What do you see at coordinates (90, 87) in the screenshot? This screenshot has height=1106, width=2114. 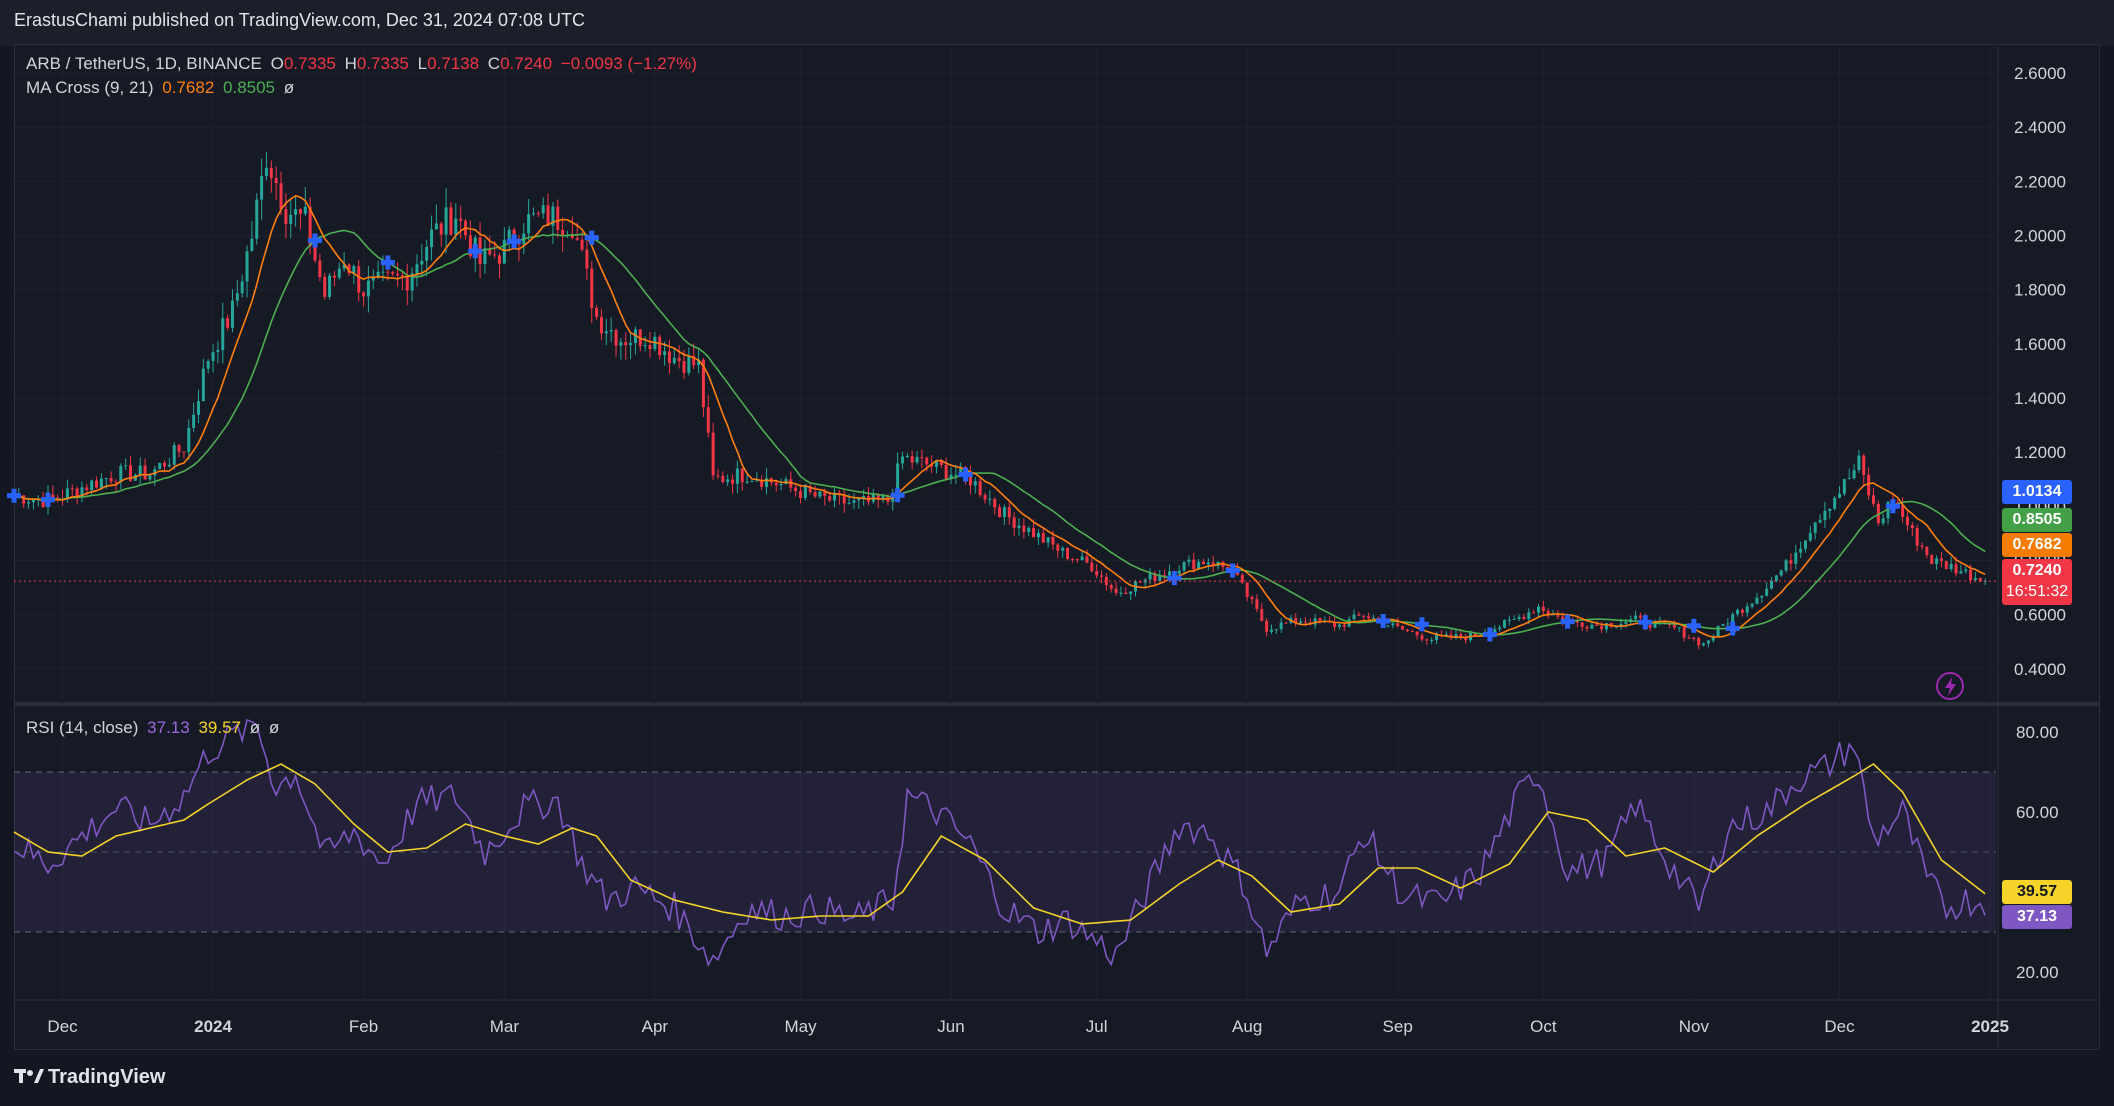 I see `ma-cross-label: MA Cross (9, 21)` at bounding box center [90, 87].